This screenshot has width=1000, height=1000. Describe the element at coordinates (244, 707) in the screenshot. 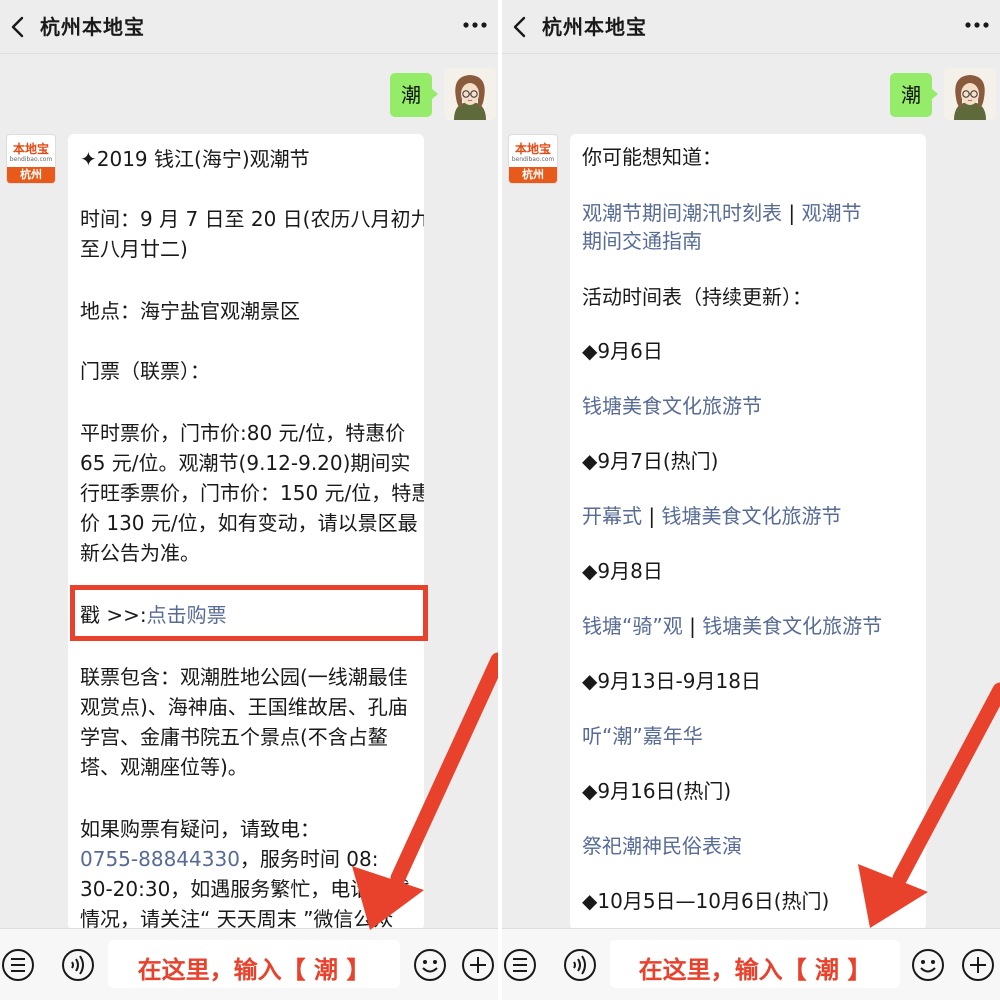

I see `message-line: 观赏点)、海神庙、王国维故居、孔庙` at that location.